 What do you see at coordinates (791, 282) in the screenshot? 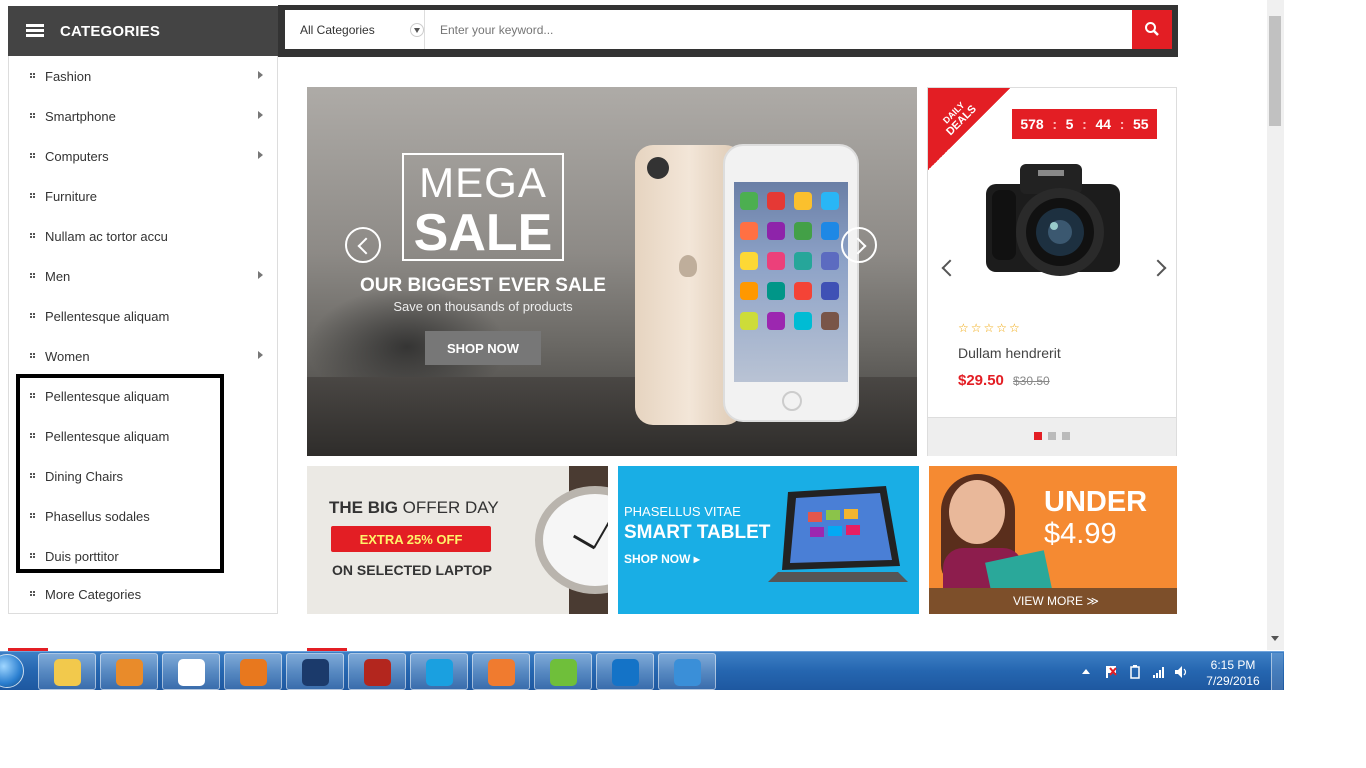
I see `phone-screen` at bounding box center [791, 282].